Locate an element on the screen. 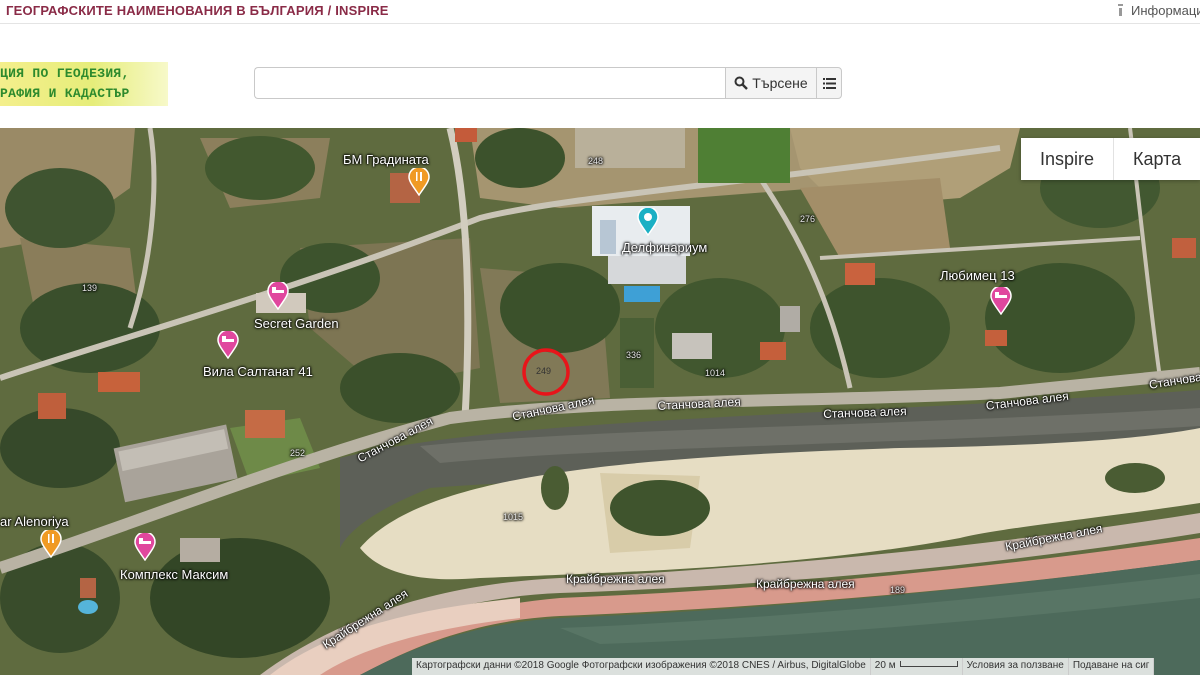 The height and width of the screenshot is (675, 1200). report-error-link: Подаване на сиг is located at coordinates (1111, 666).